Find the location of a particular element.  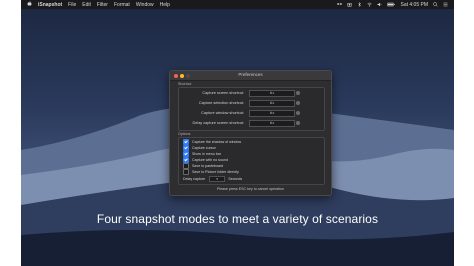

camera-icon is located at coordinates (350, 4).